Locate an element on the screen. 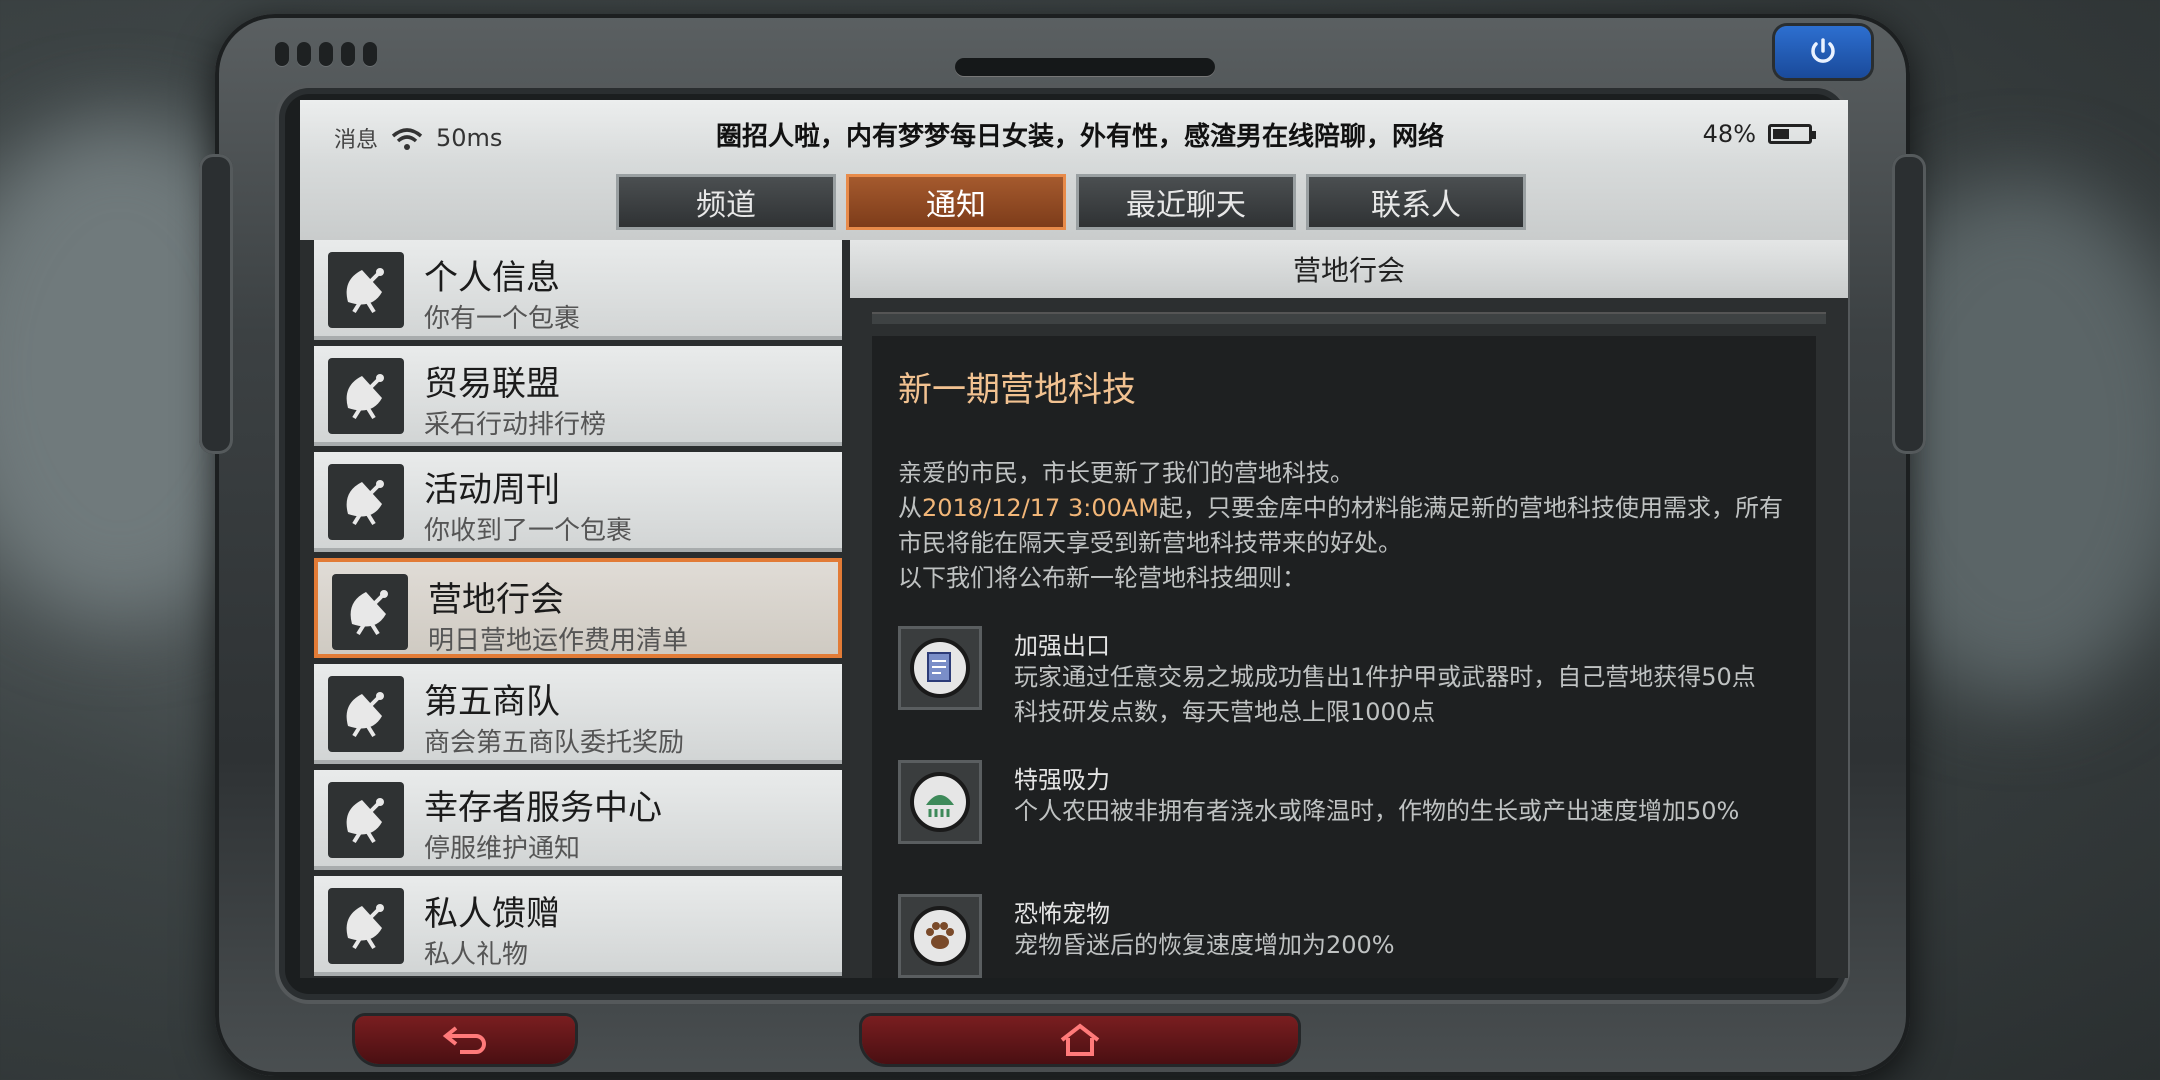  power-icon is located at coordinates (1823, 50).